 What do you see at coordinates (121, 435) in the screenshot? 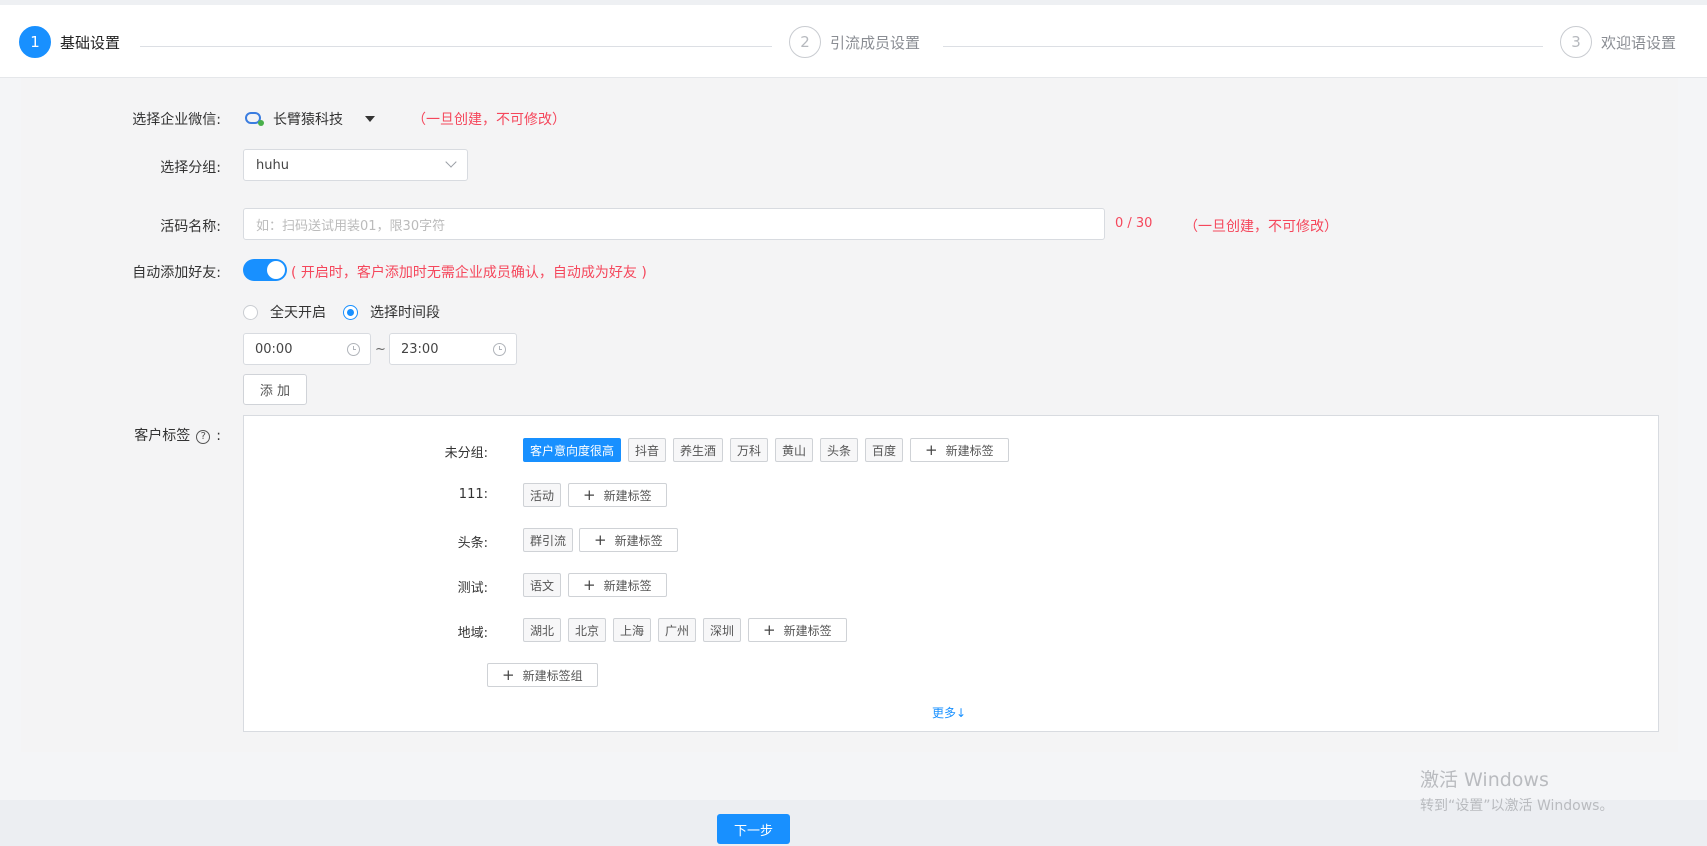
I see `tags-label-row: 客户标签?:` at bounding box center [121, 435].